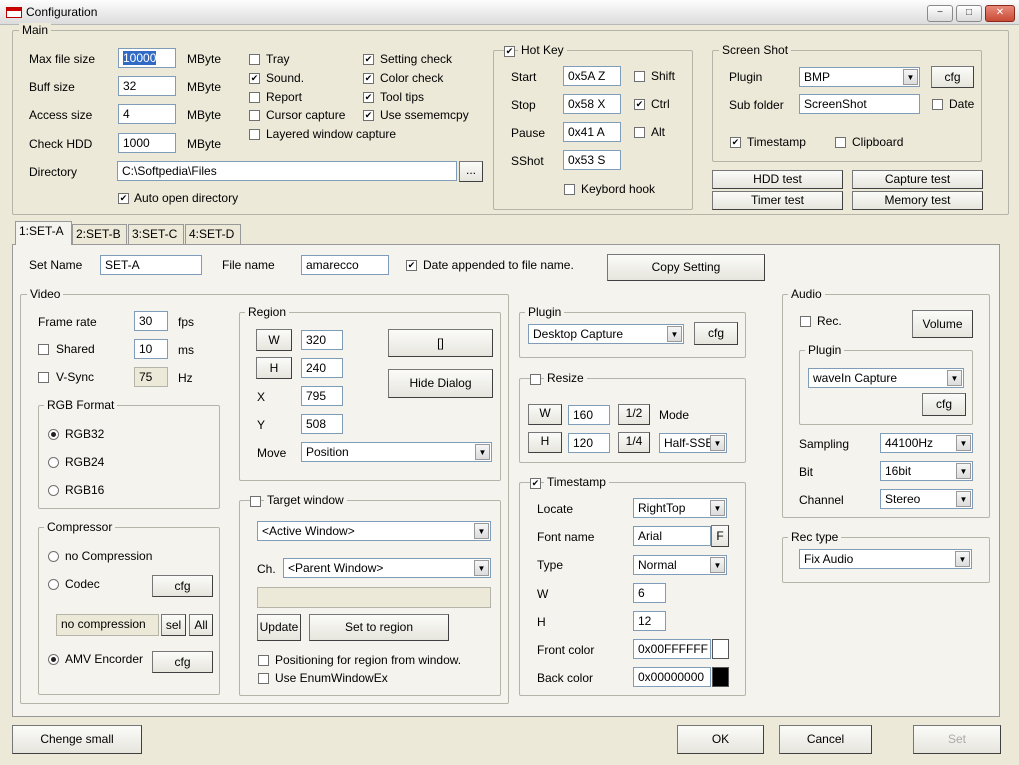  What do you see at coordinates (368, 78) in the screenshot?
I see `color-check-checkbox` at bounding box center [368, 78].